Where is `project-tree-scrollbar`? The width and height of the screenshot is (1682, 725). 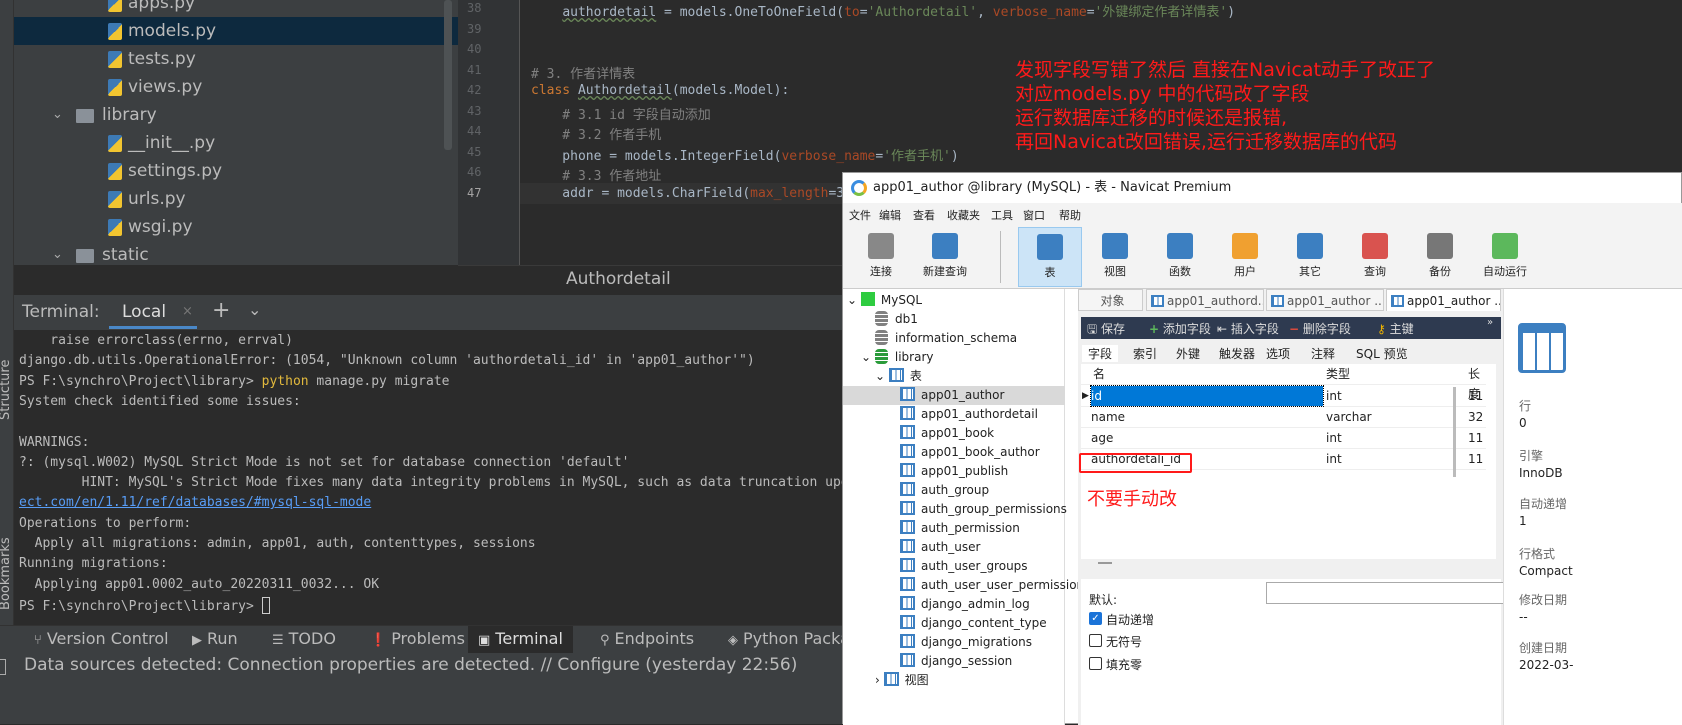 project-tree-scrollbar is located at coordinates (448, 75).